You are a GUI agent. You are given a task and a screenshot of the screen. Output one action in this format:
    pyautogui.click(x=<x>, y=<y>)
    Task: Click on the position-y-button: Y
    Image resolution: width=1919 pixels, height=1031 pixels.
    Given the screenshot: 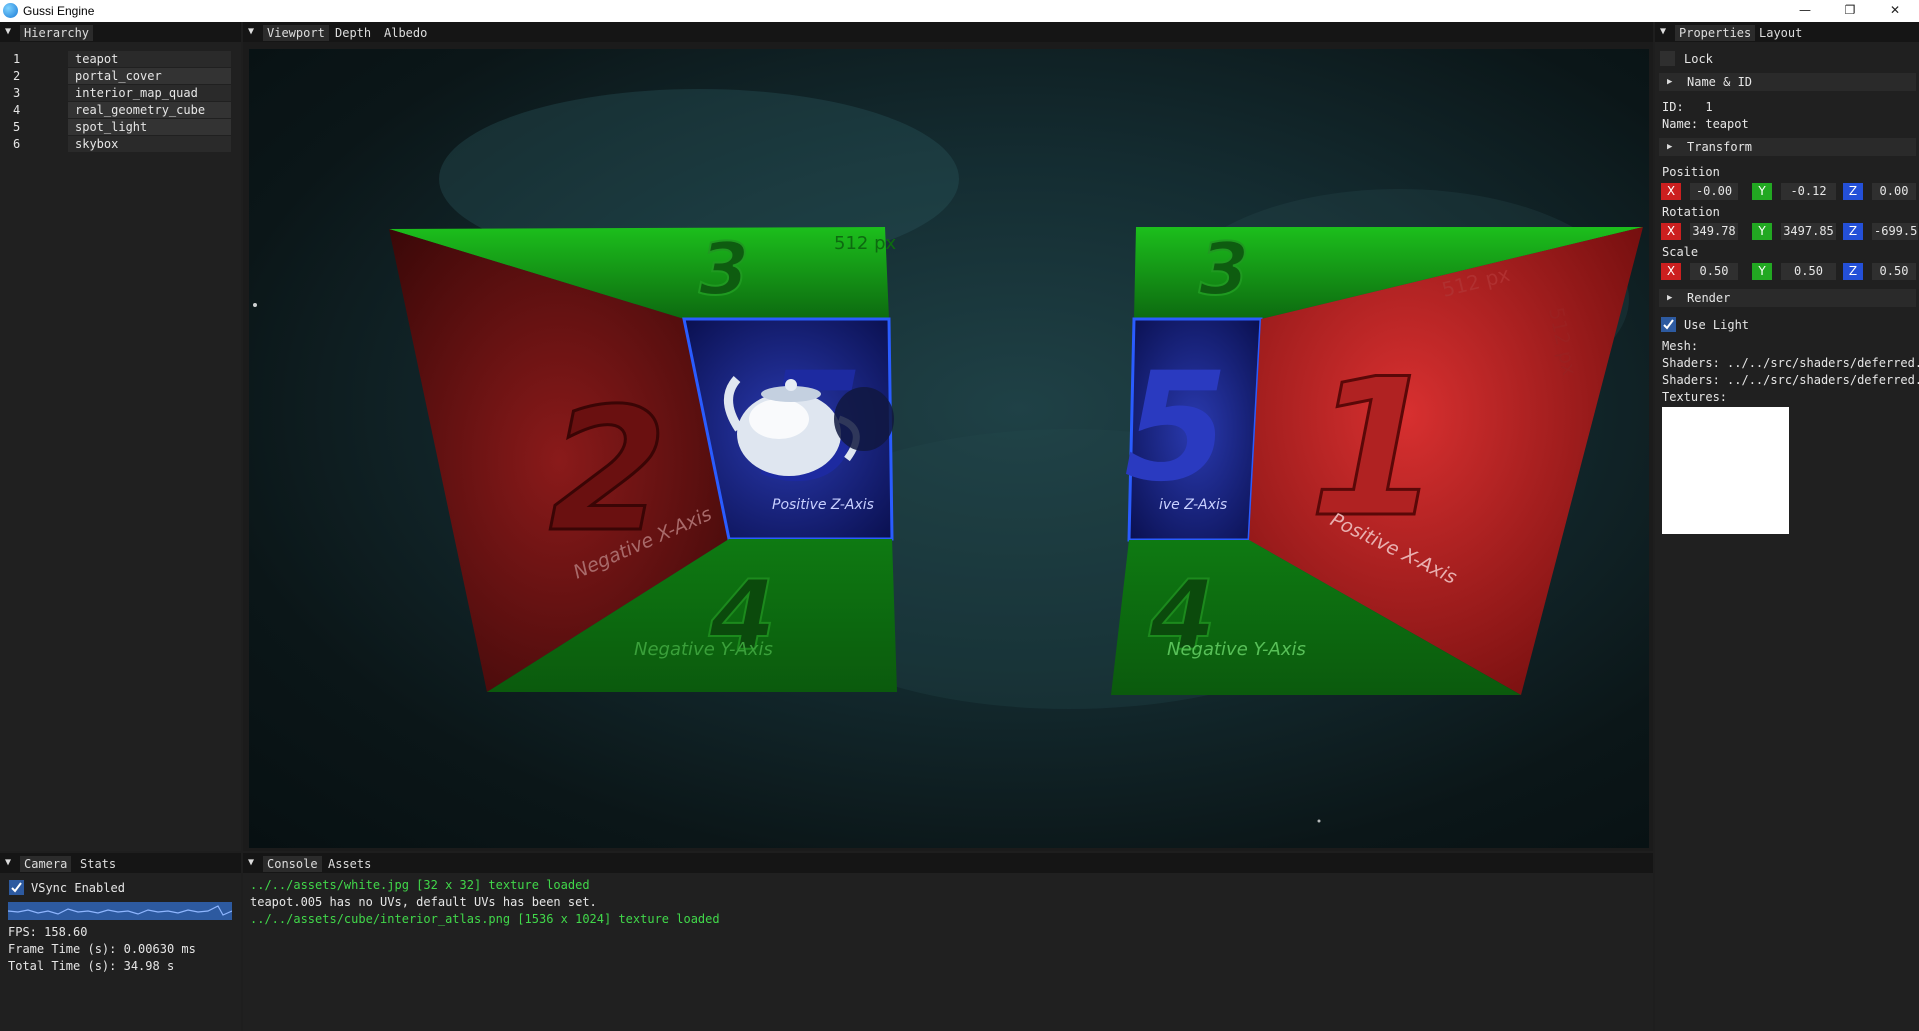 What is the action you would take?
    pyautogui.click(x=1762, y=191)
    